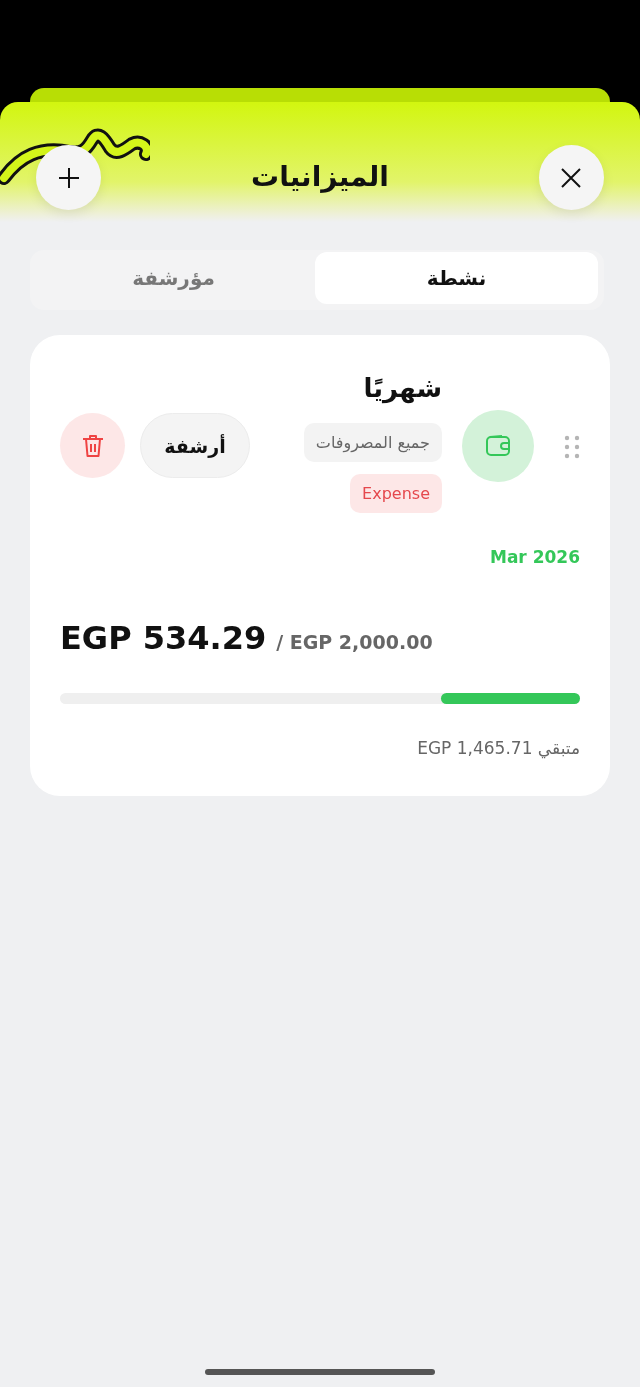 Image resolution: width=640 pixels, height=1387 pixels. I want to click on category-tag: جميع المصروفات, so click(372, 442).